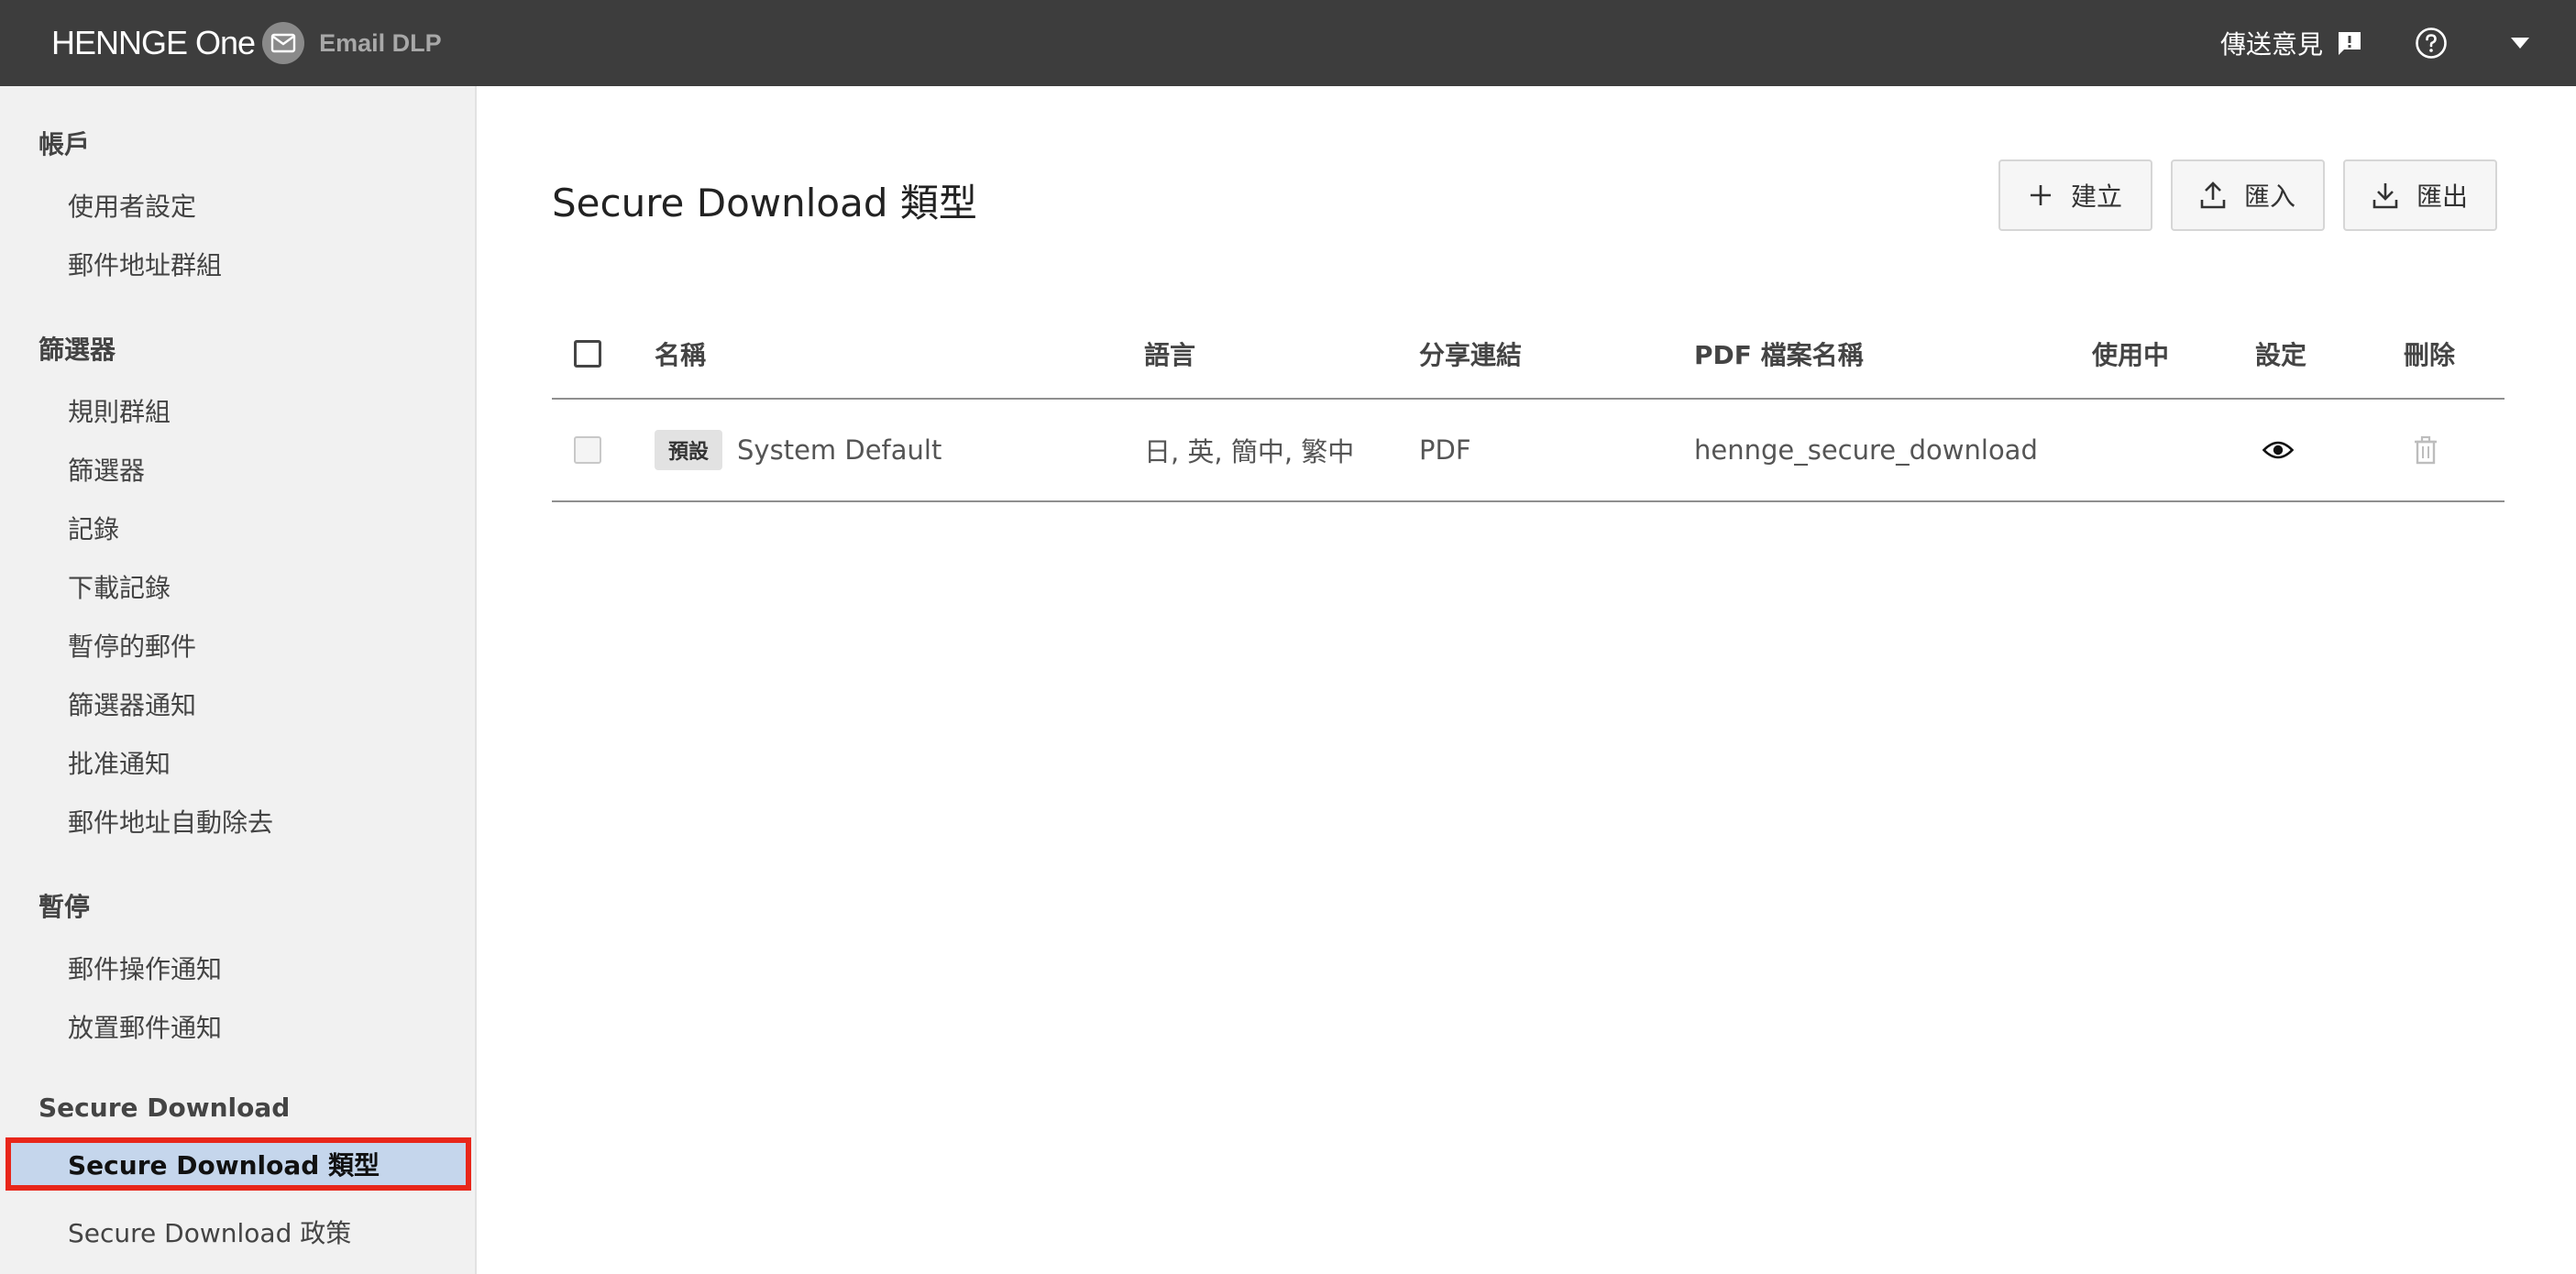  What do you see at coordinates (1445, 450) in the screenshot?
I see `row-share-link: PDF` at bounding box center [1445, 450].